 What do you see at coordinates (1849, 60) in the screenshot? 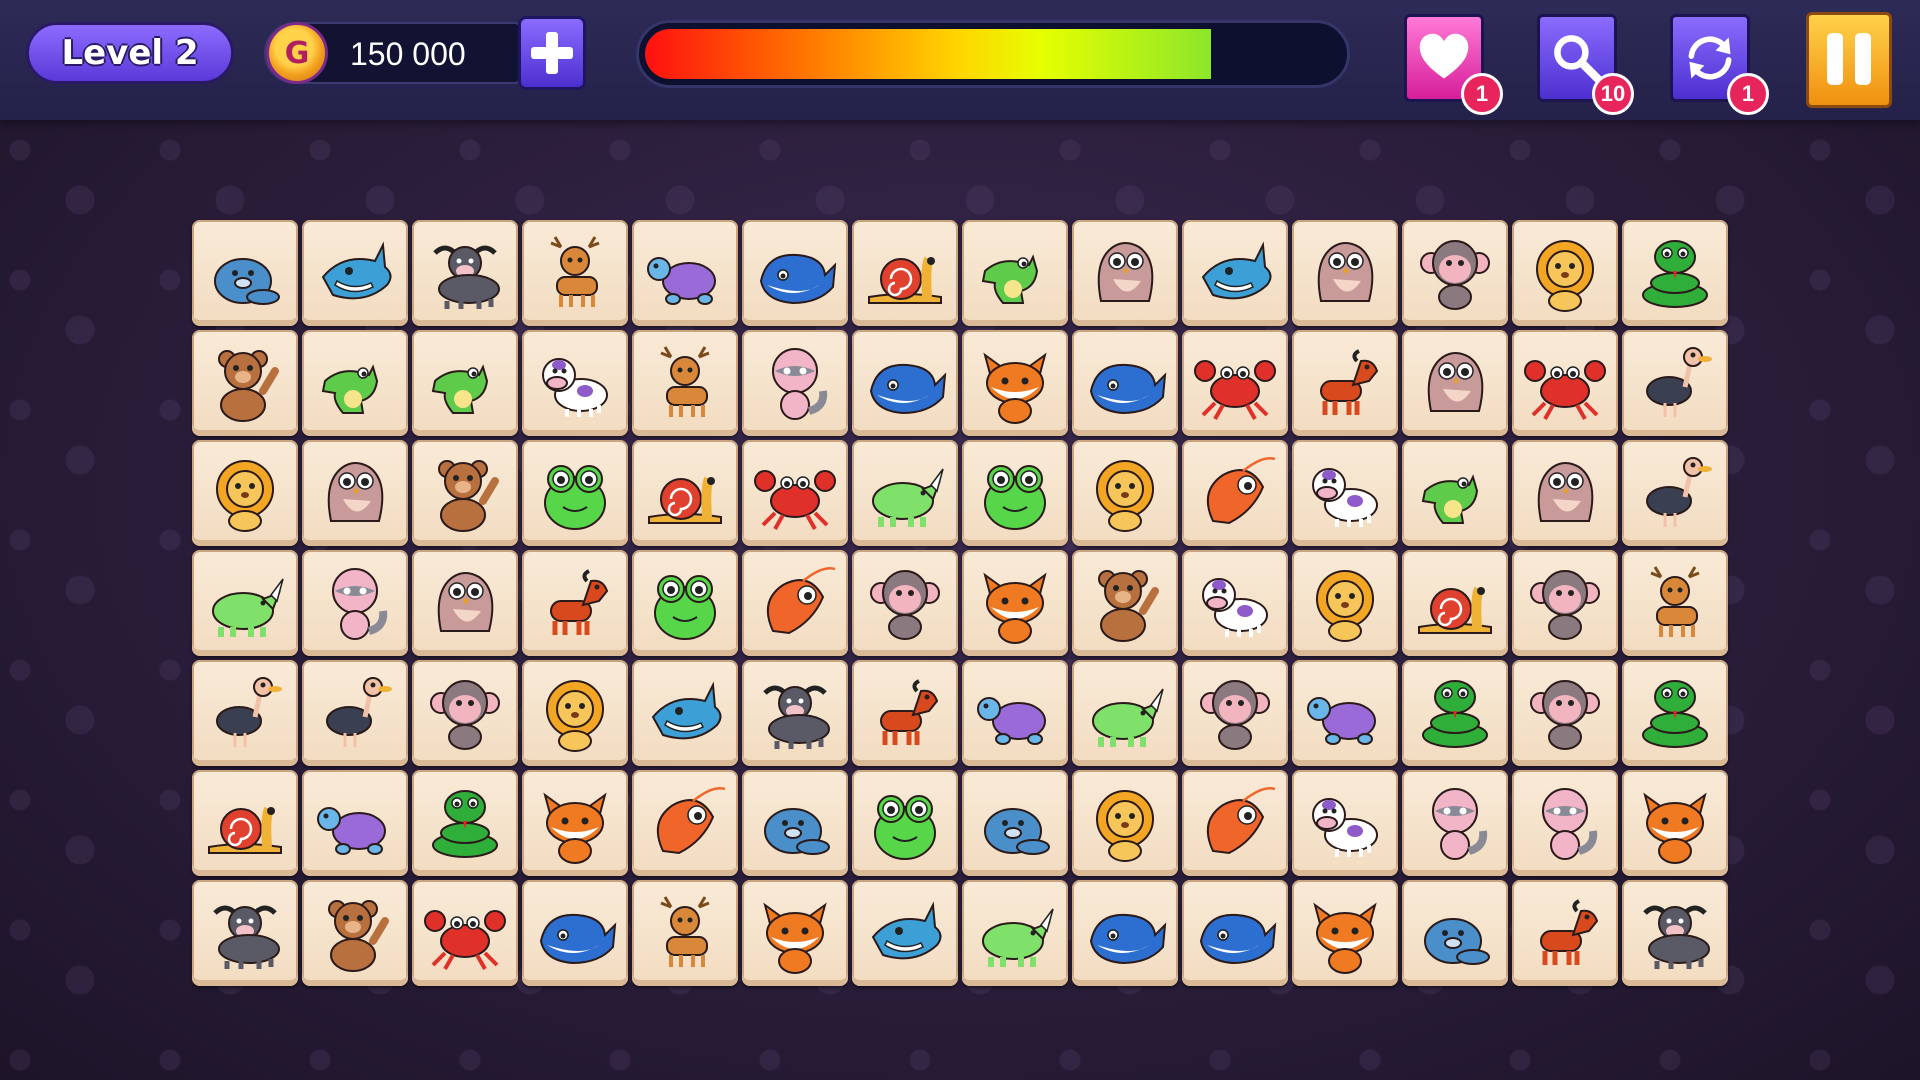
I see `pause-button` at bounding box center [1849, 60].